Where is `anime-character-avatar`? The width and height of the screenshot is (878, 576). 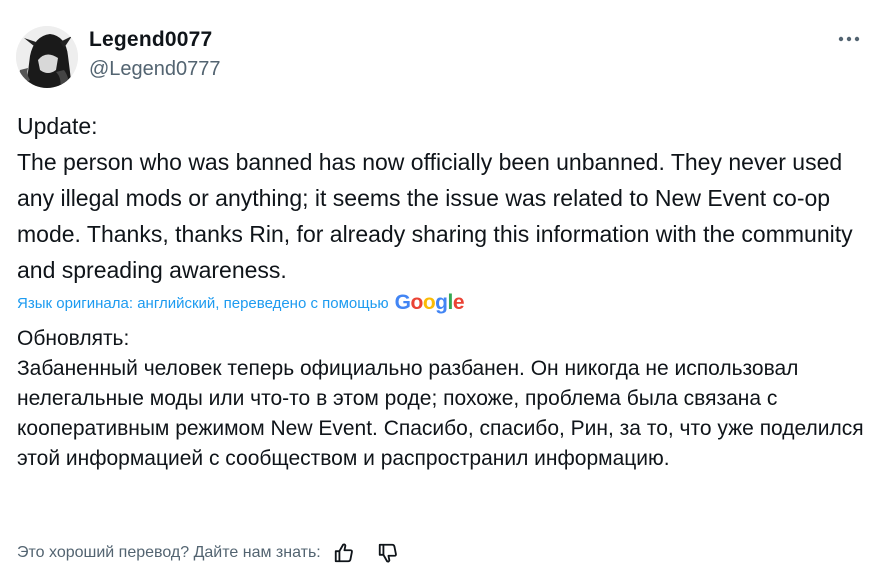 anime-character-avatar is located at coordinates (47, 57).